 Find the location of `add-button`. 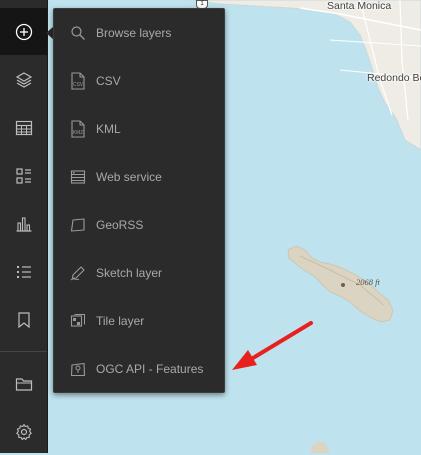

add-button is located at coordinates (23, 31).